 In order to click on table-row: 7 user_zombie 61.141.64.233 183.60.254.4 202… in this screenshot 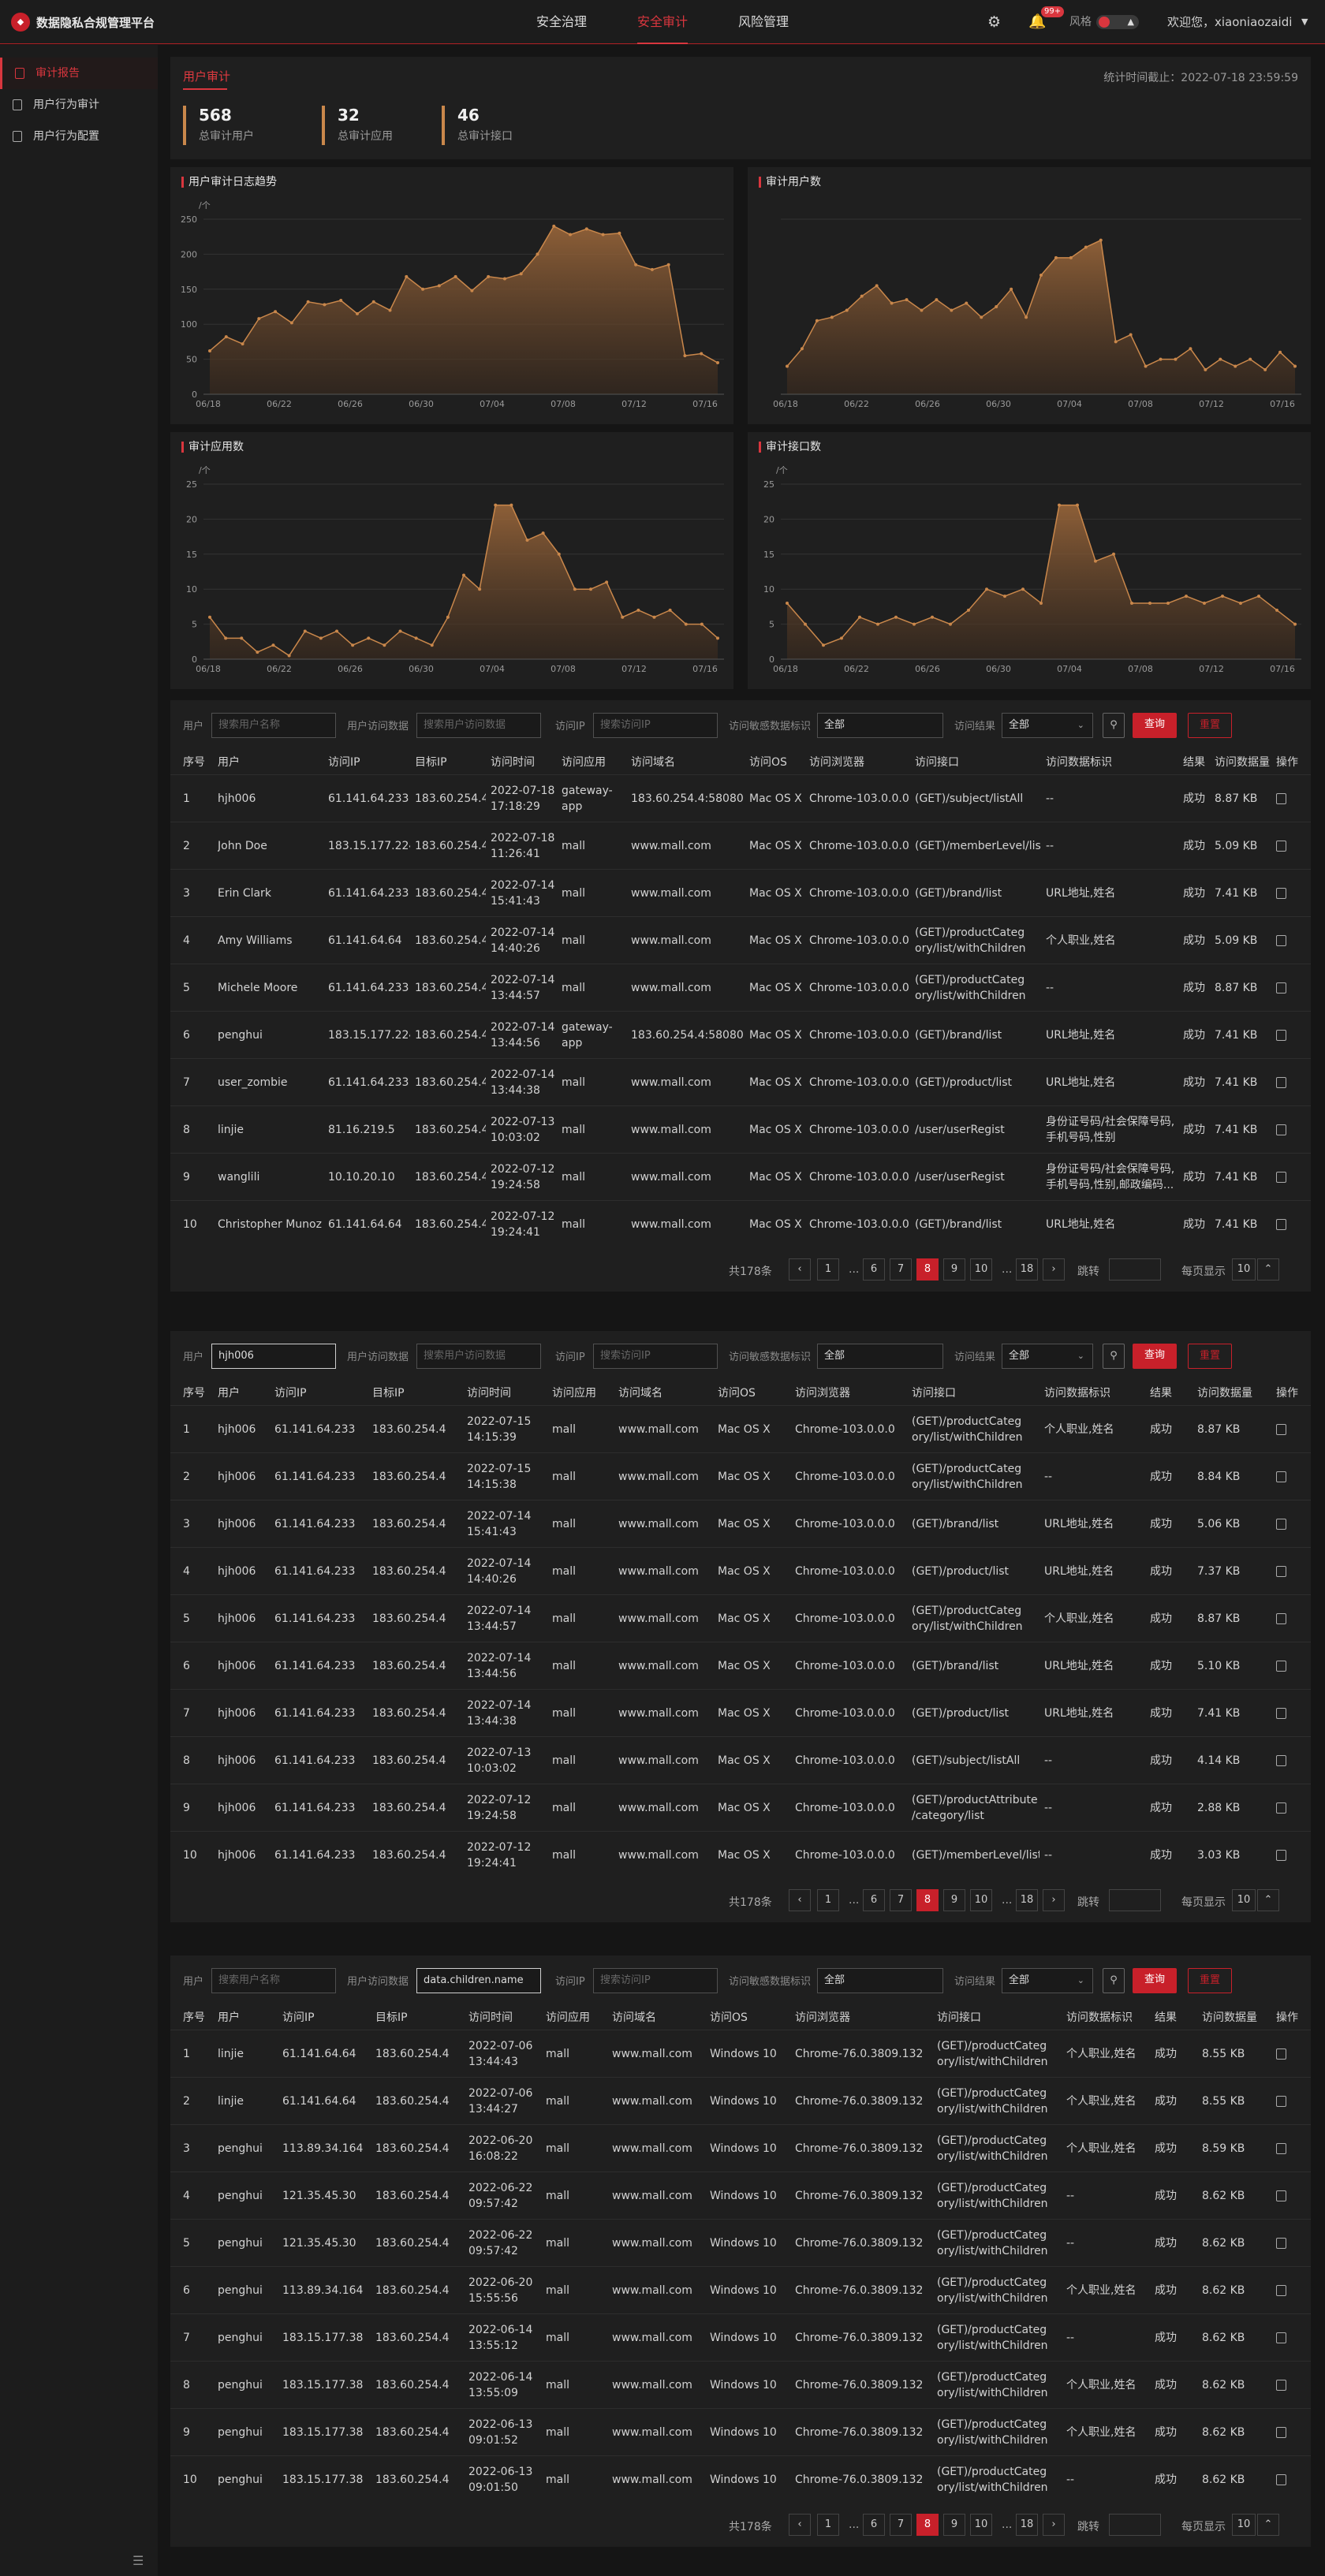, I will do `click(740, 1081)`.